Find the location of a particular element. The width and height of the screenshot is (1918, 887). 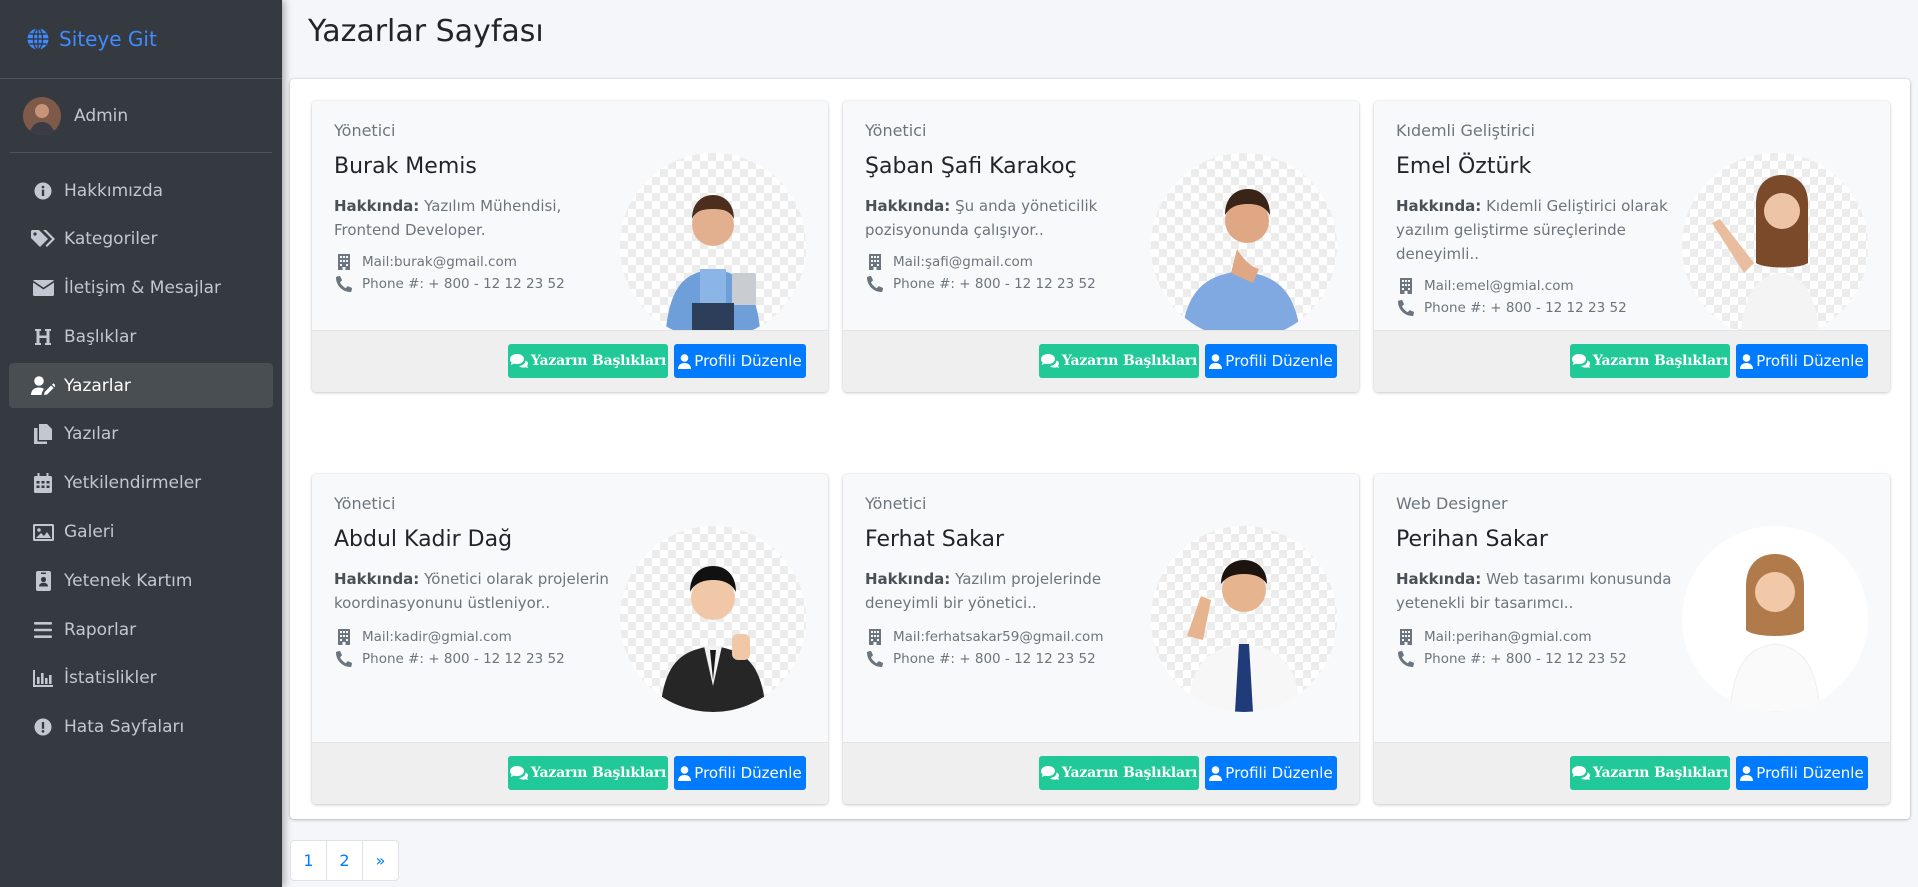

heading-icon is located at coordinates (43, 337).